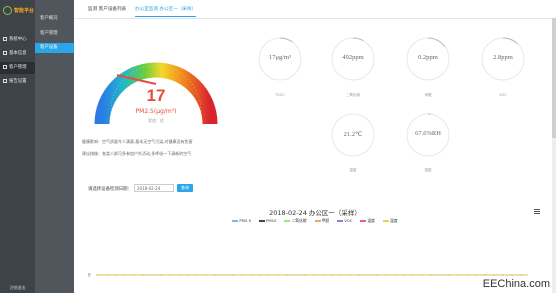 The image size is (556, 293). Describe the element at coordinates (17, 40) in the screenshot. I see `sidebar-item-system: 系统中心` at that location.